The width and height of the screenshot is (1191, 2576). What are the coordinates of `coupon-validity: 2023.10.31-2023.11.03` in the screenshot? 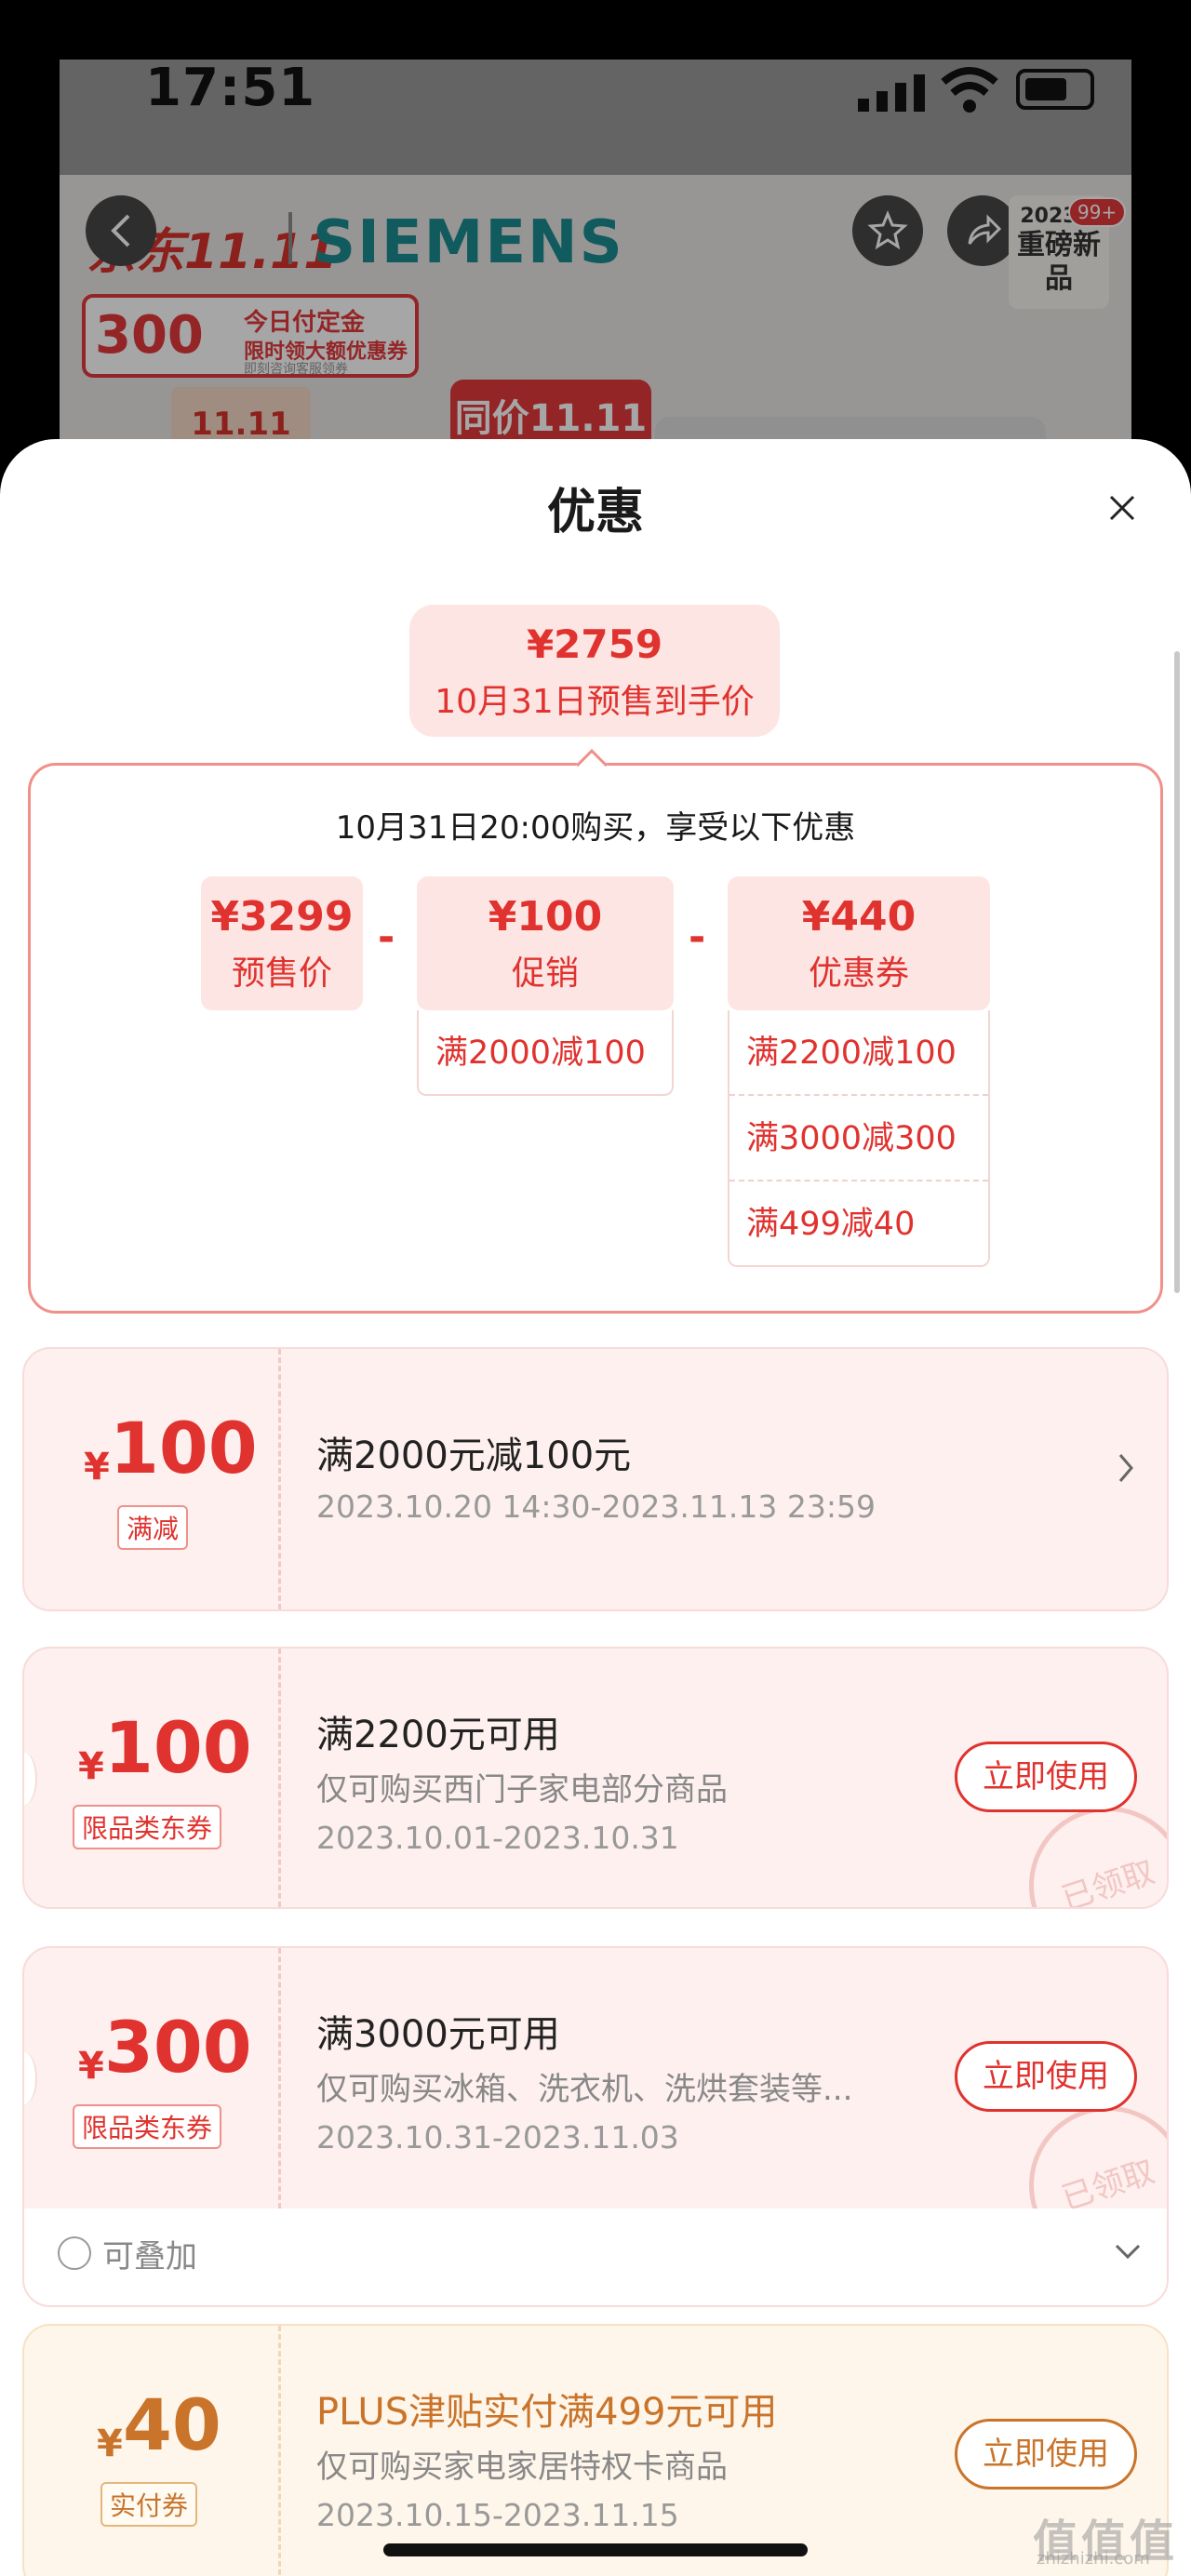 It's located at (497, 2137).